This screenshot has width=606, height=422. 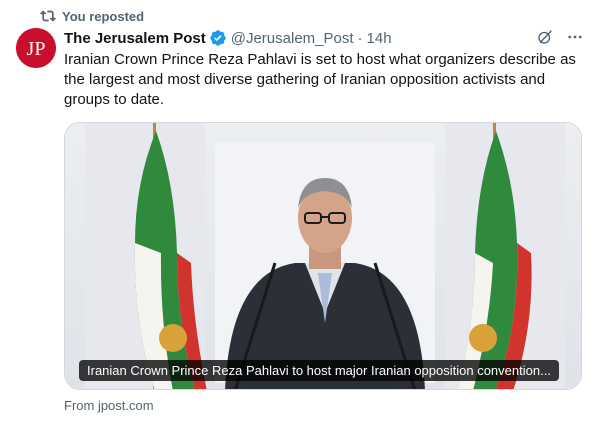 What do you see at coordinates (109, 405) in the screenshot?
I see `link-source: From jpost.com` at bounding box center [109, 405].